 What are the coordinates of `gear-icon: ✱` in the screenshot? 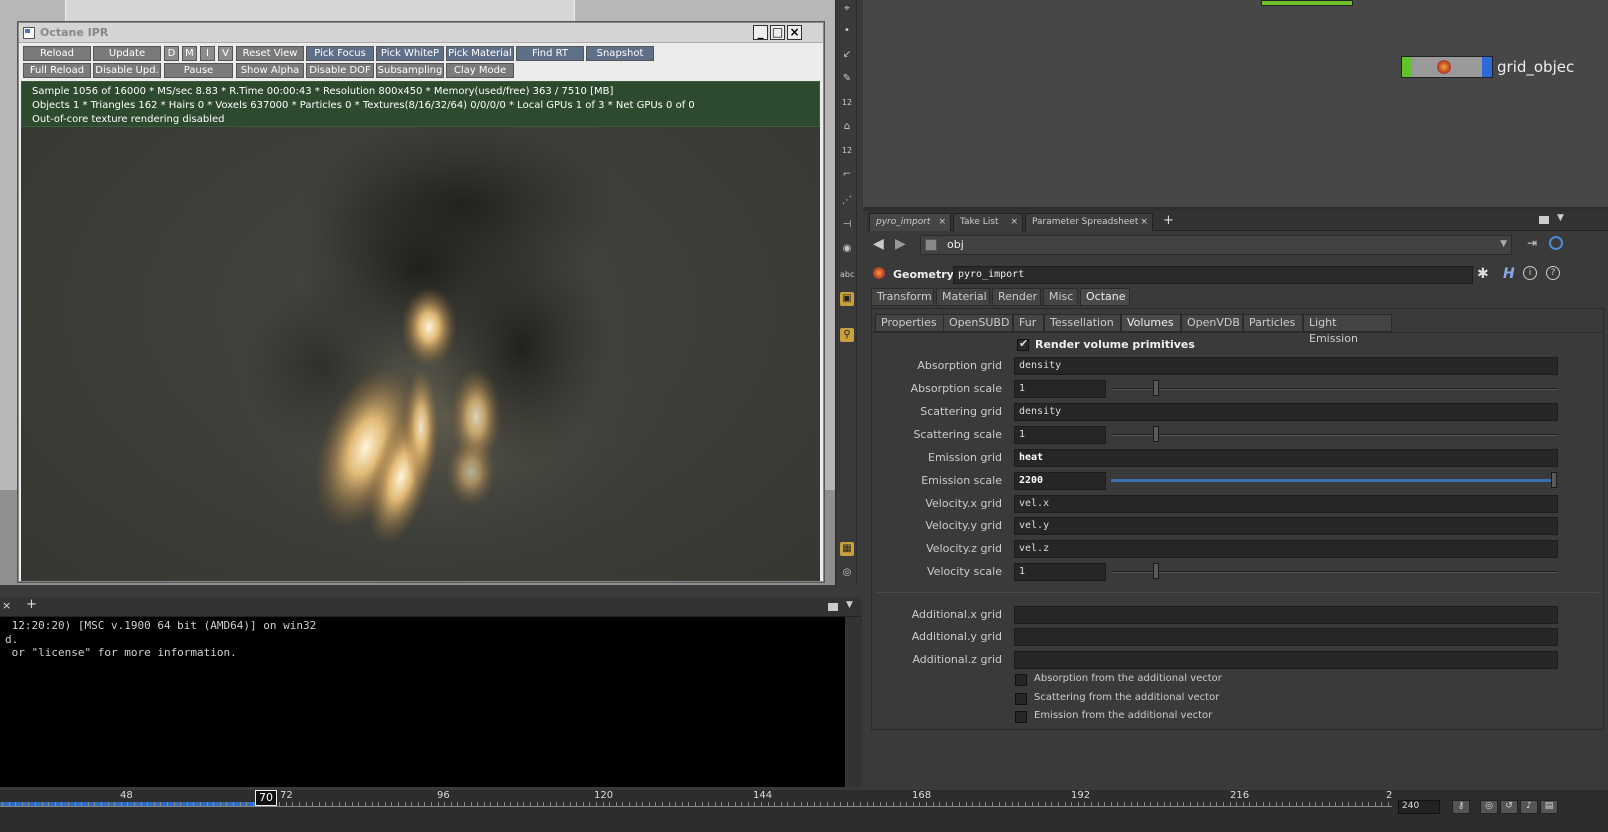 It's located at (1483, 274).